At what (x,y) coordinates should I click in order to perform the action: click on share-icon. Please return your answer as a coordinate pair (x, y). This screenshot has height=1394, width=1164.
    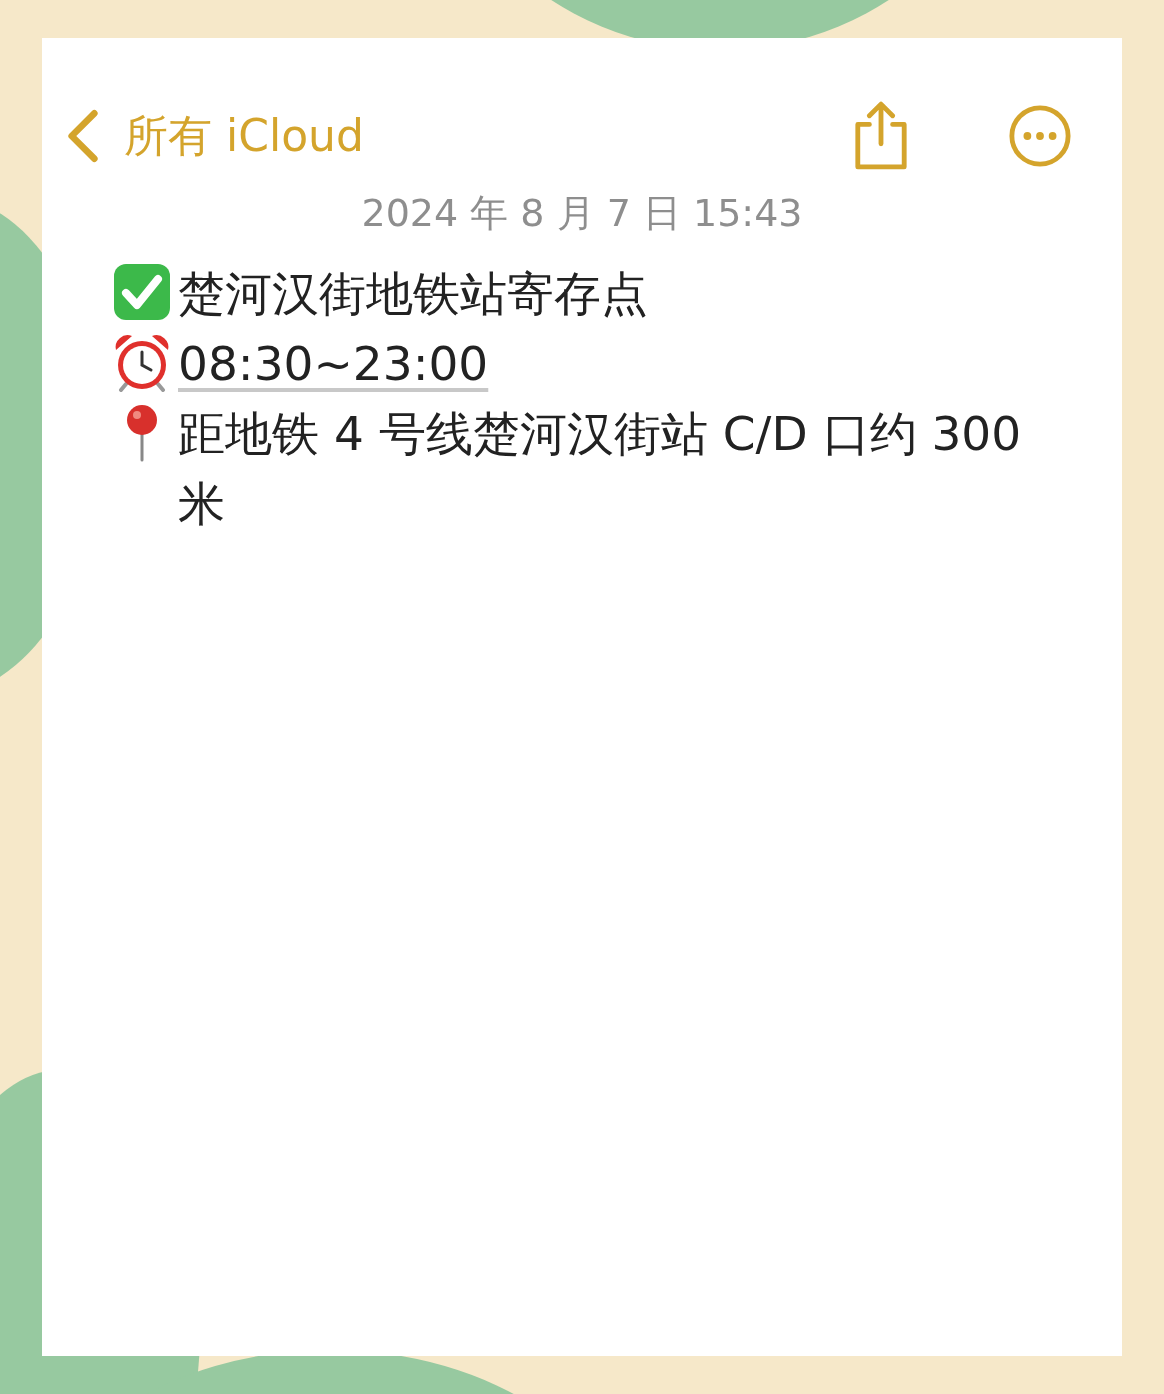
    Looking at the image, I should click on (881, 136).